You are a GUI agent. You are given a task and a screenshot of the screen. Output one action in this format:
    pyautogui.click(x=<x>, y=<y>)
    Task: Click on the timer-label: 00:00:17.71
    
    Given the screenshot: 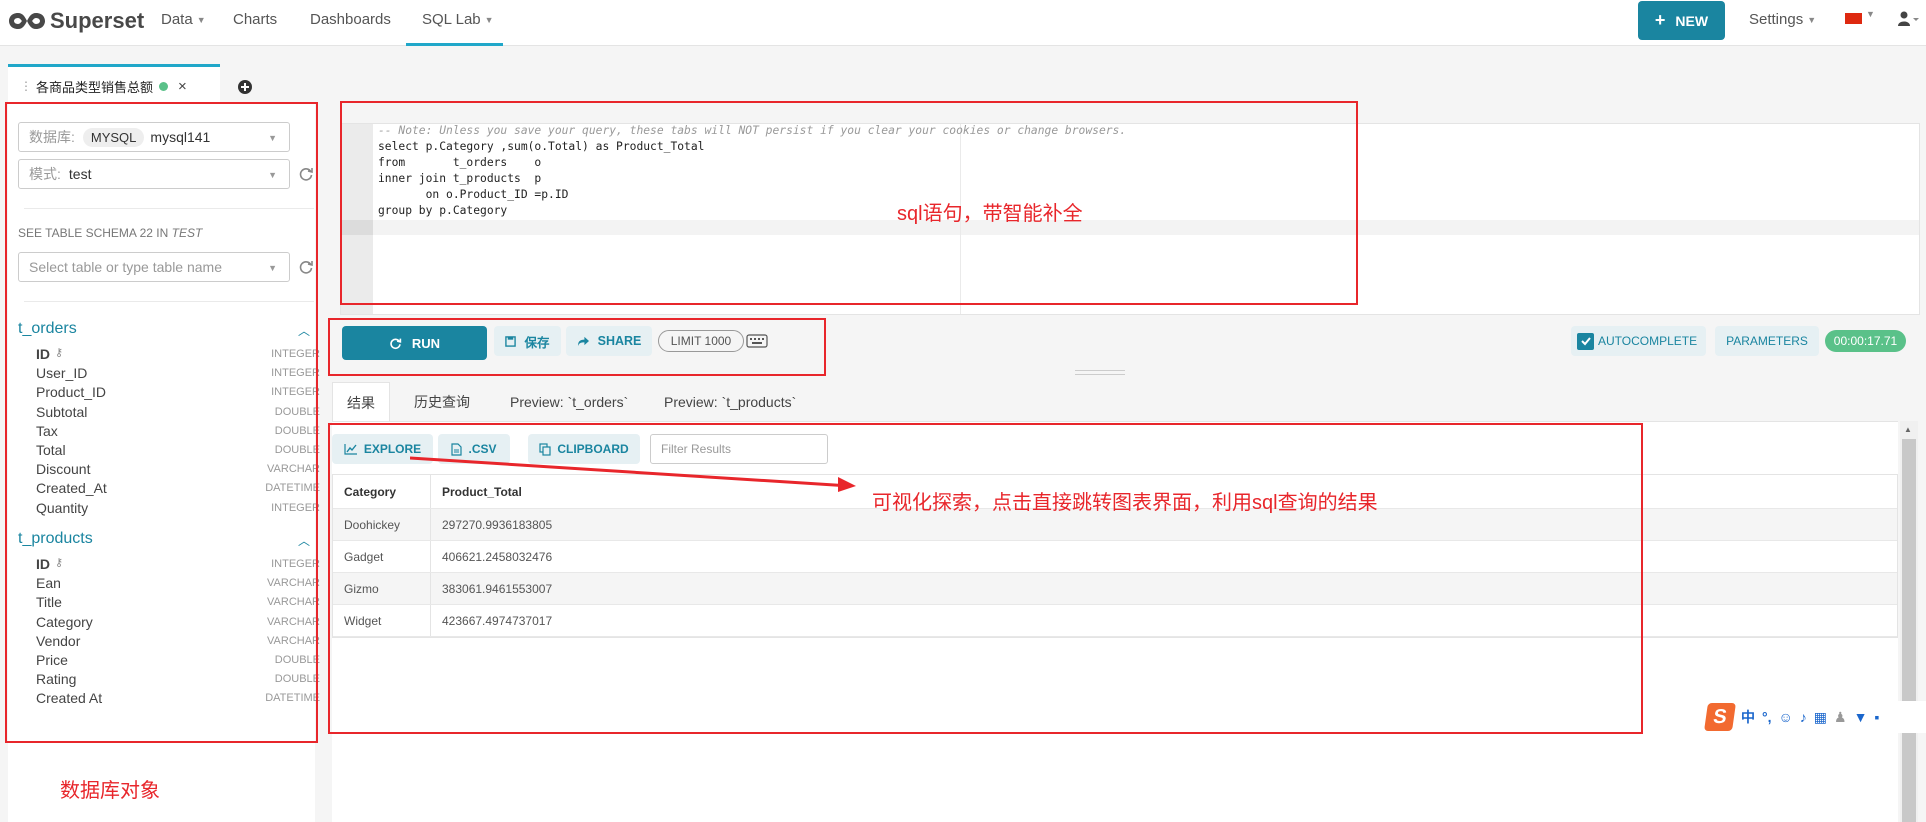 What is the action you would take?
    pyautogui.click(x=1865, y=341)
    